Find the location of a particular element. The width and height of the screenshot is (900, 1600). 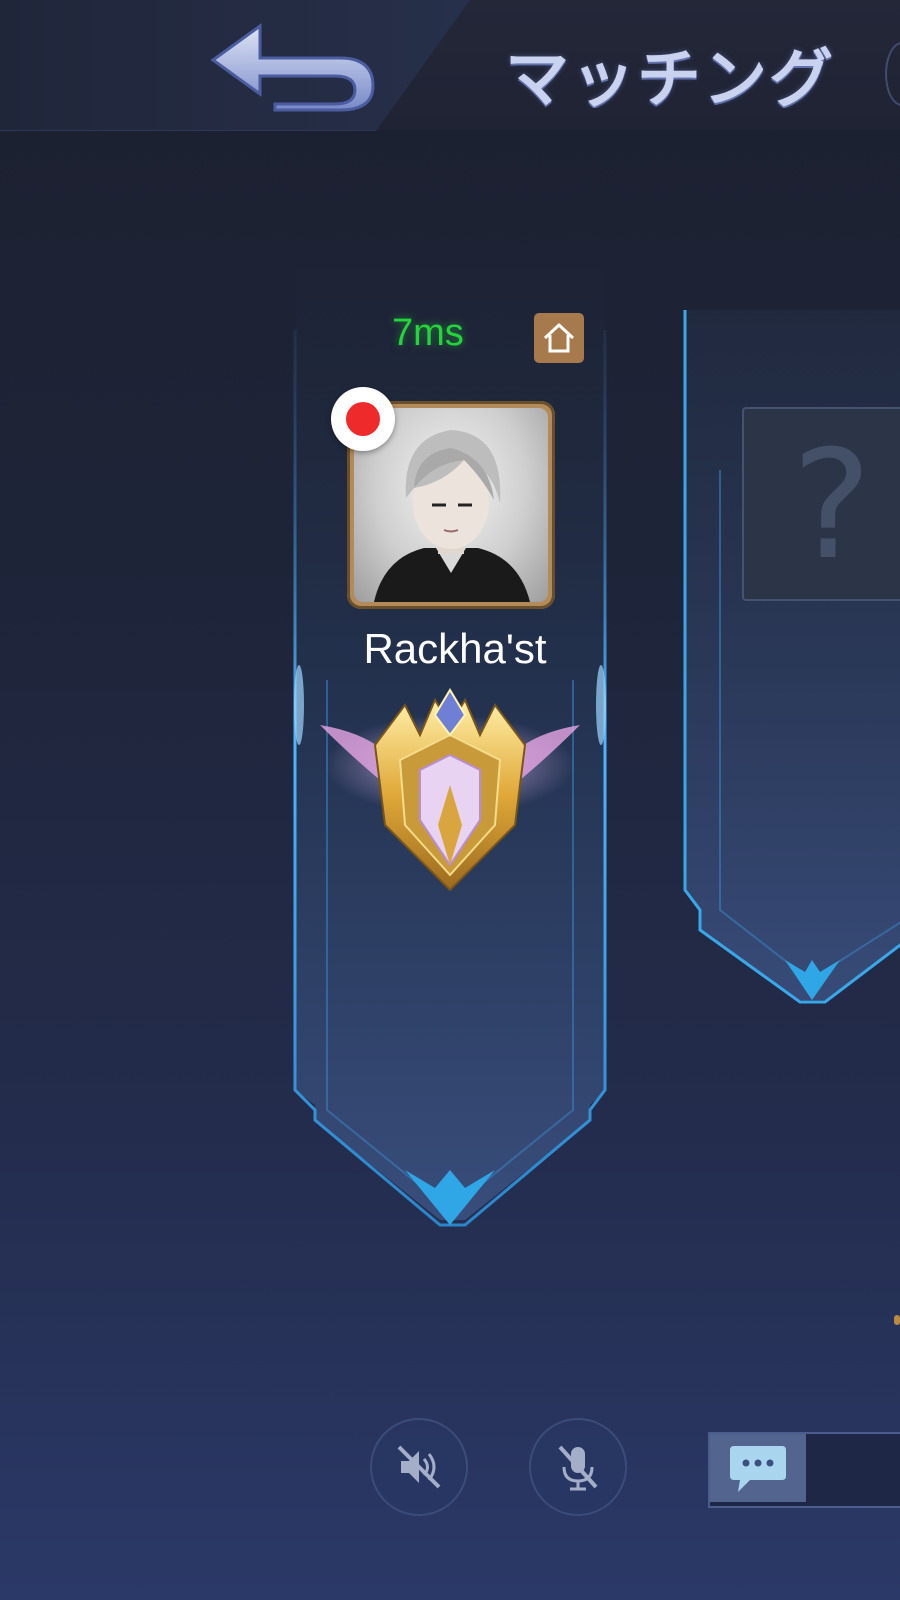

question-mark-icon: ? is located at coordinates (832, 506).